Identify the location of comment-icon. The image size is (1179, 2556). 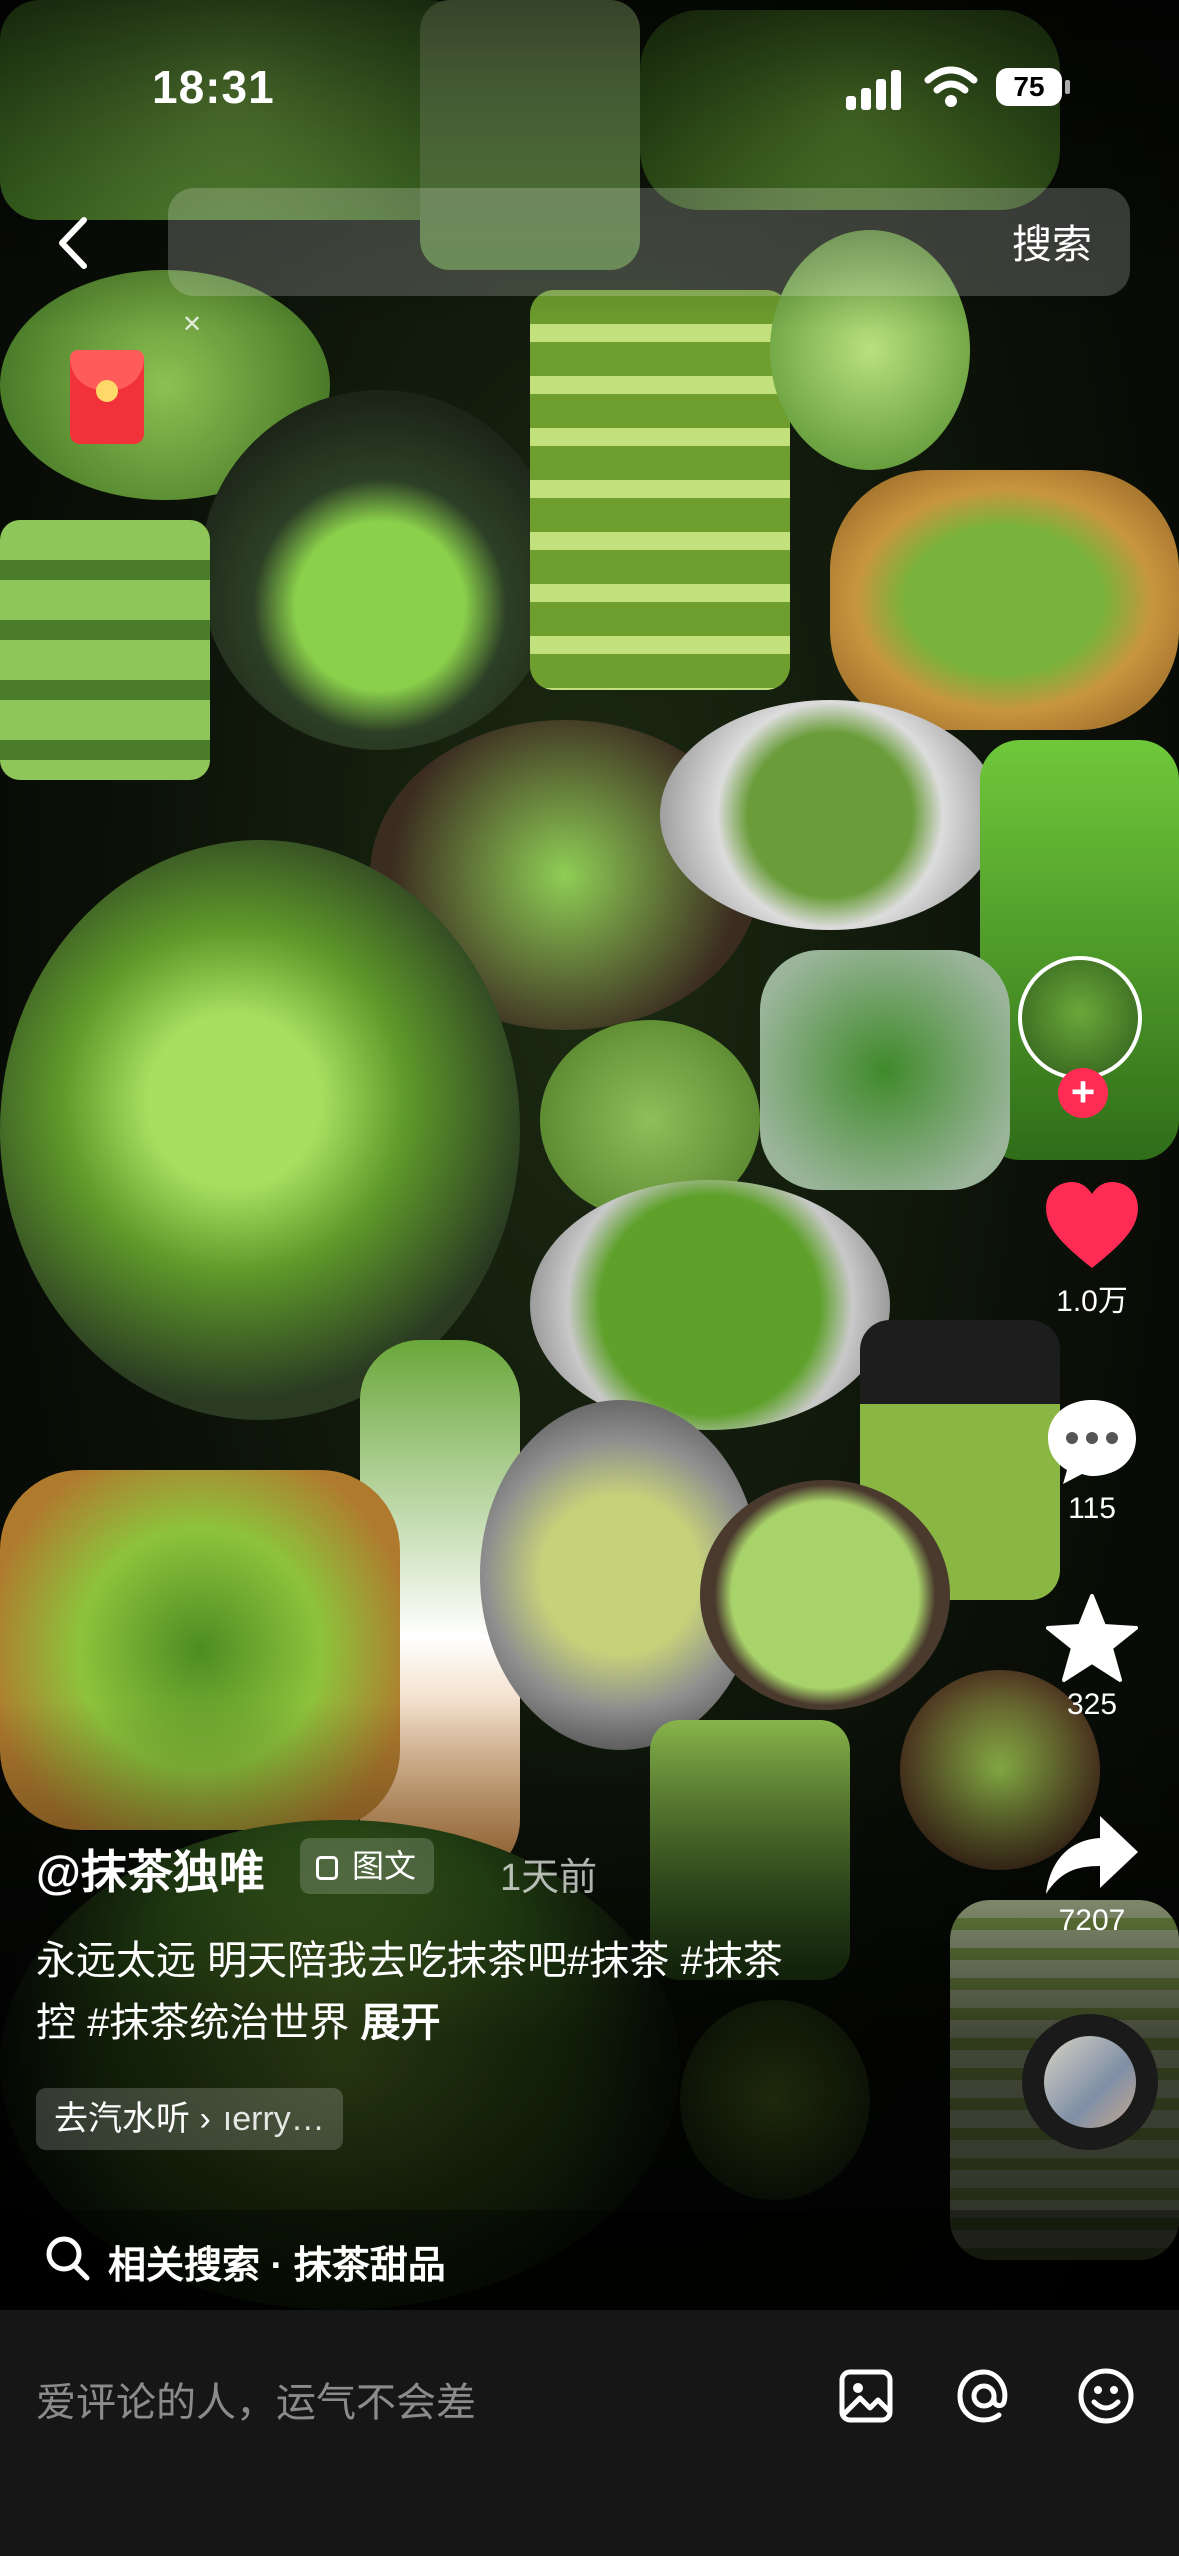
(1092, 1442).